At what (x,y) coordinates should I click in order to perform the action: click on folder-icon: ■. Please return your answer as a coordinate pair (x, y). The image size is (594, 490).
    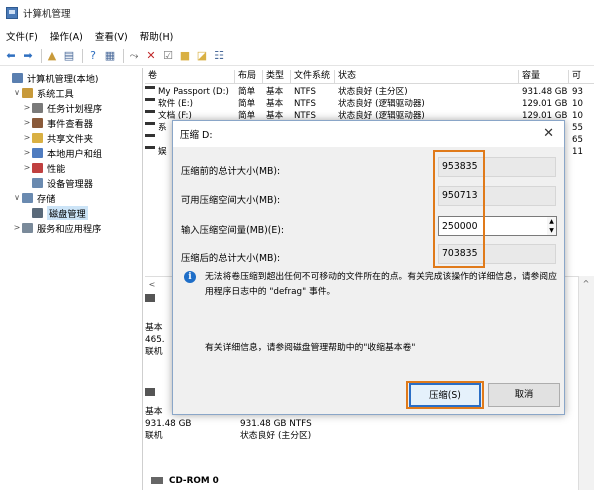
    Looking at the image, I should click on (185, 56).